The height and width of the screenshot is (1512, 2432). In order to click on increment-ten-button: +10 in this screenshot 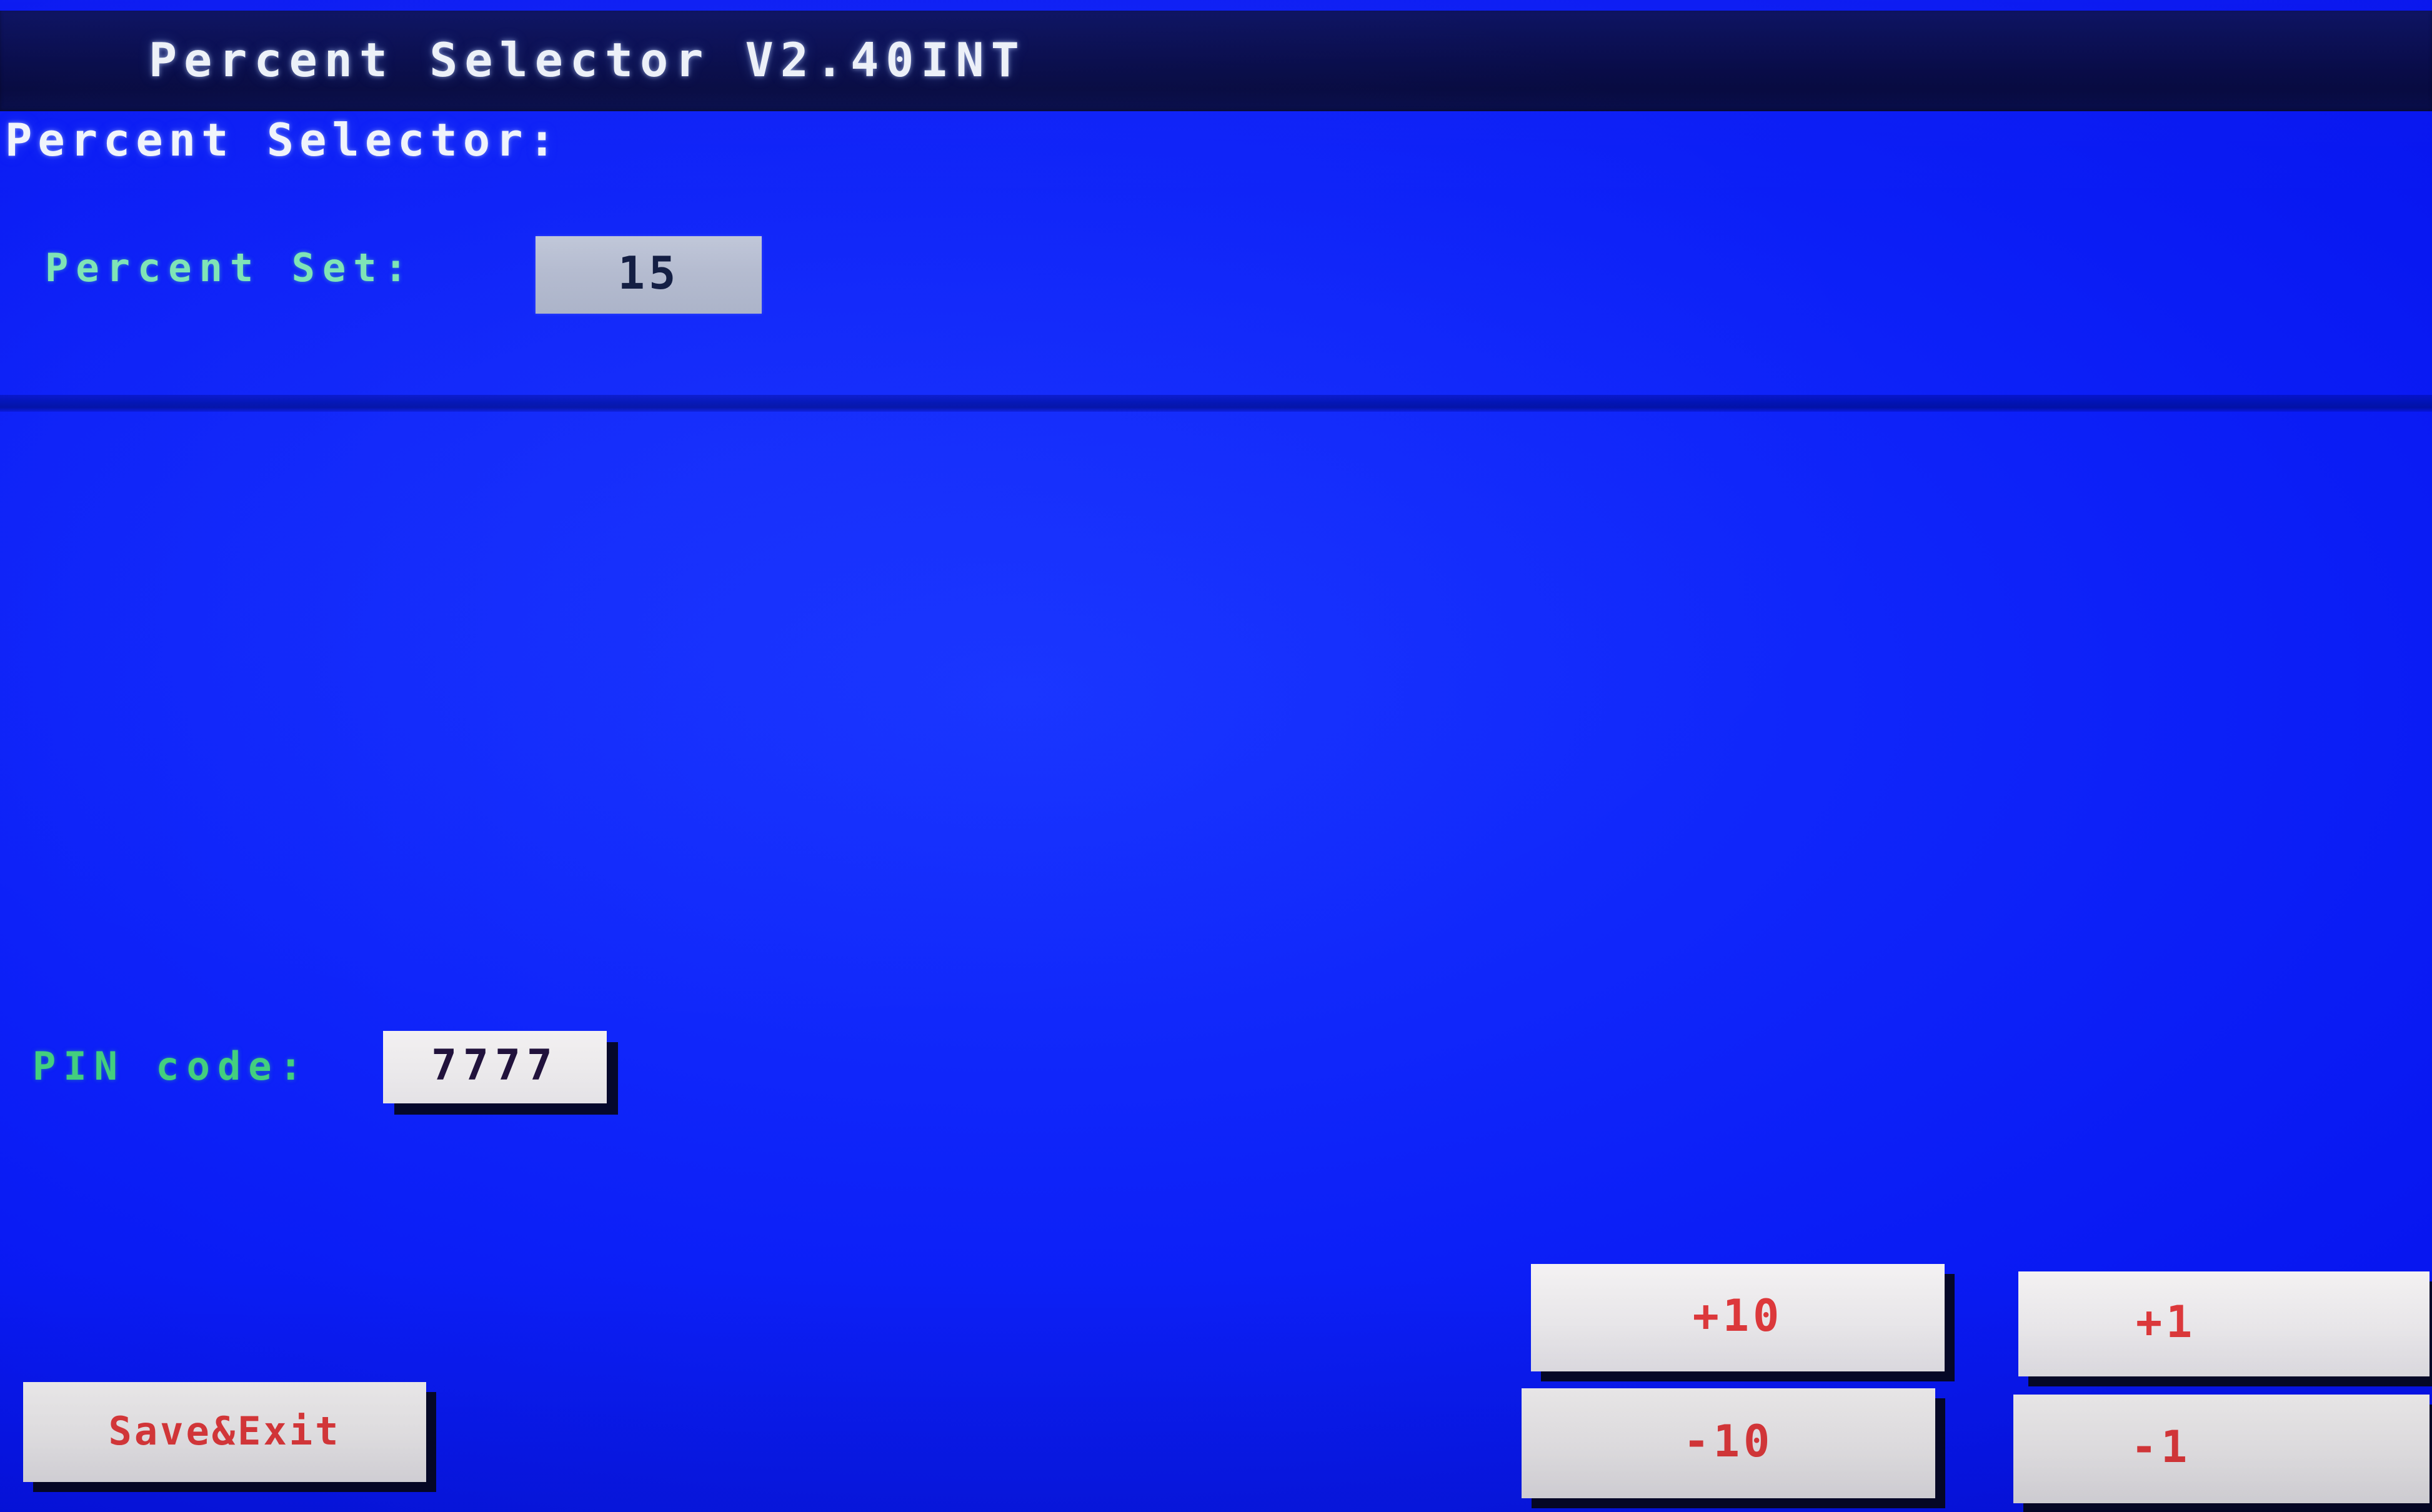, I will do `click(1738, 1317)`.